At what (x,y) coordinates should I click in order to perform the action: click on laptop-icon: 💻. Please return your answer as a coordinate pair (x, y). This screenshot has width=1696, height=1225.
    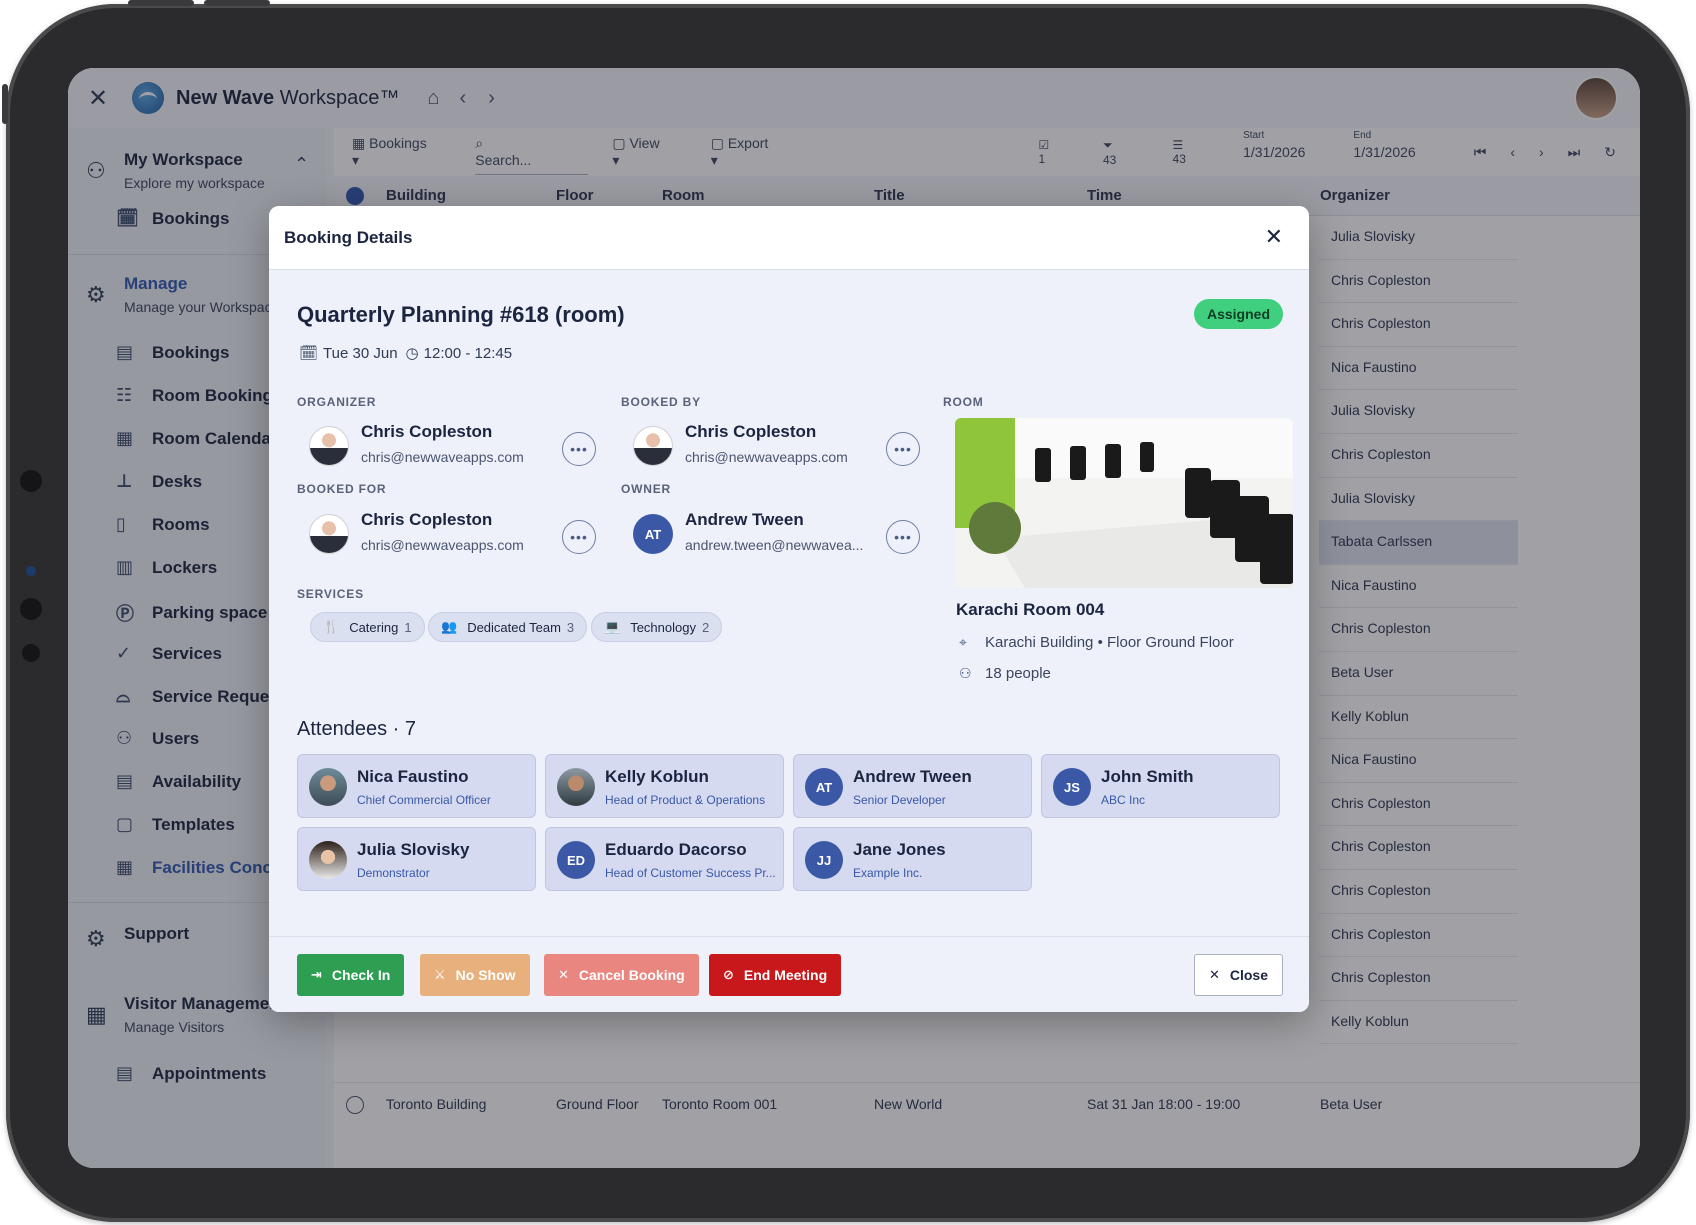
    Looking at the image, I should click on (612, 626).